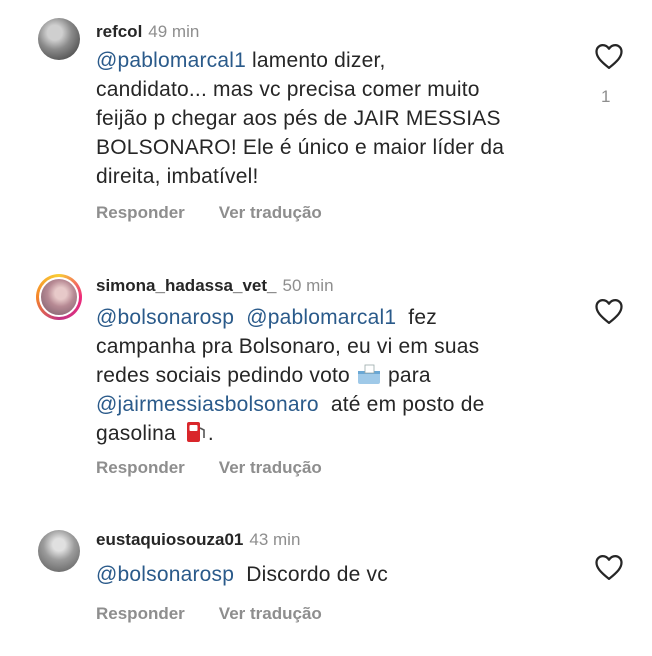 The width and height of the screenshot is (652, 656). What do you see at coordinates (308, 285) in the screenshot?
I see `timestamp: 50 min` at bounding box center [308, 285].